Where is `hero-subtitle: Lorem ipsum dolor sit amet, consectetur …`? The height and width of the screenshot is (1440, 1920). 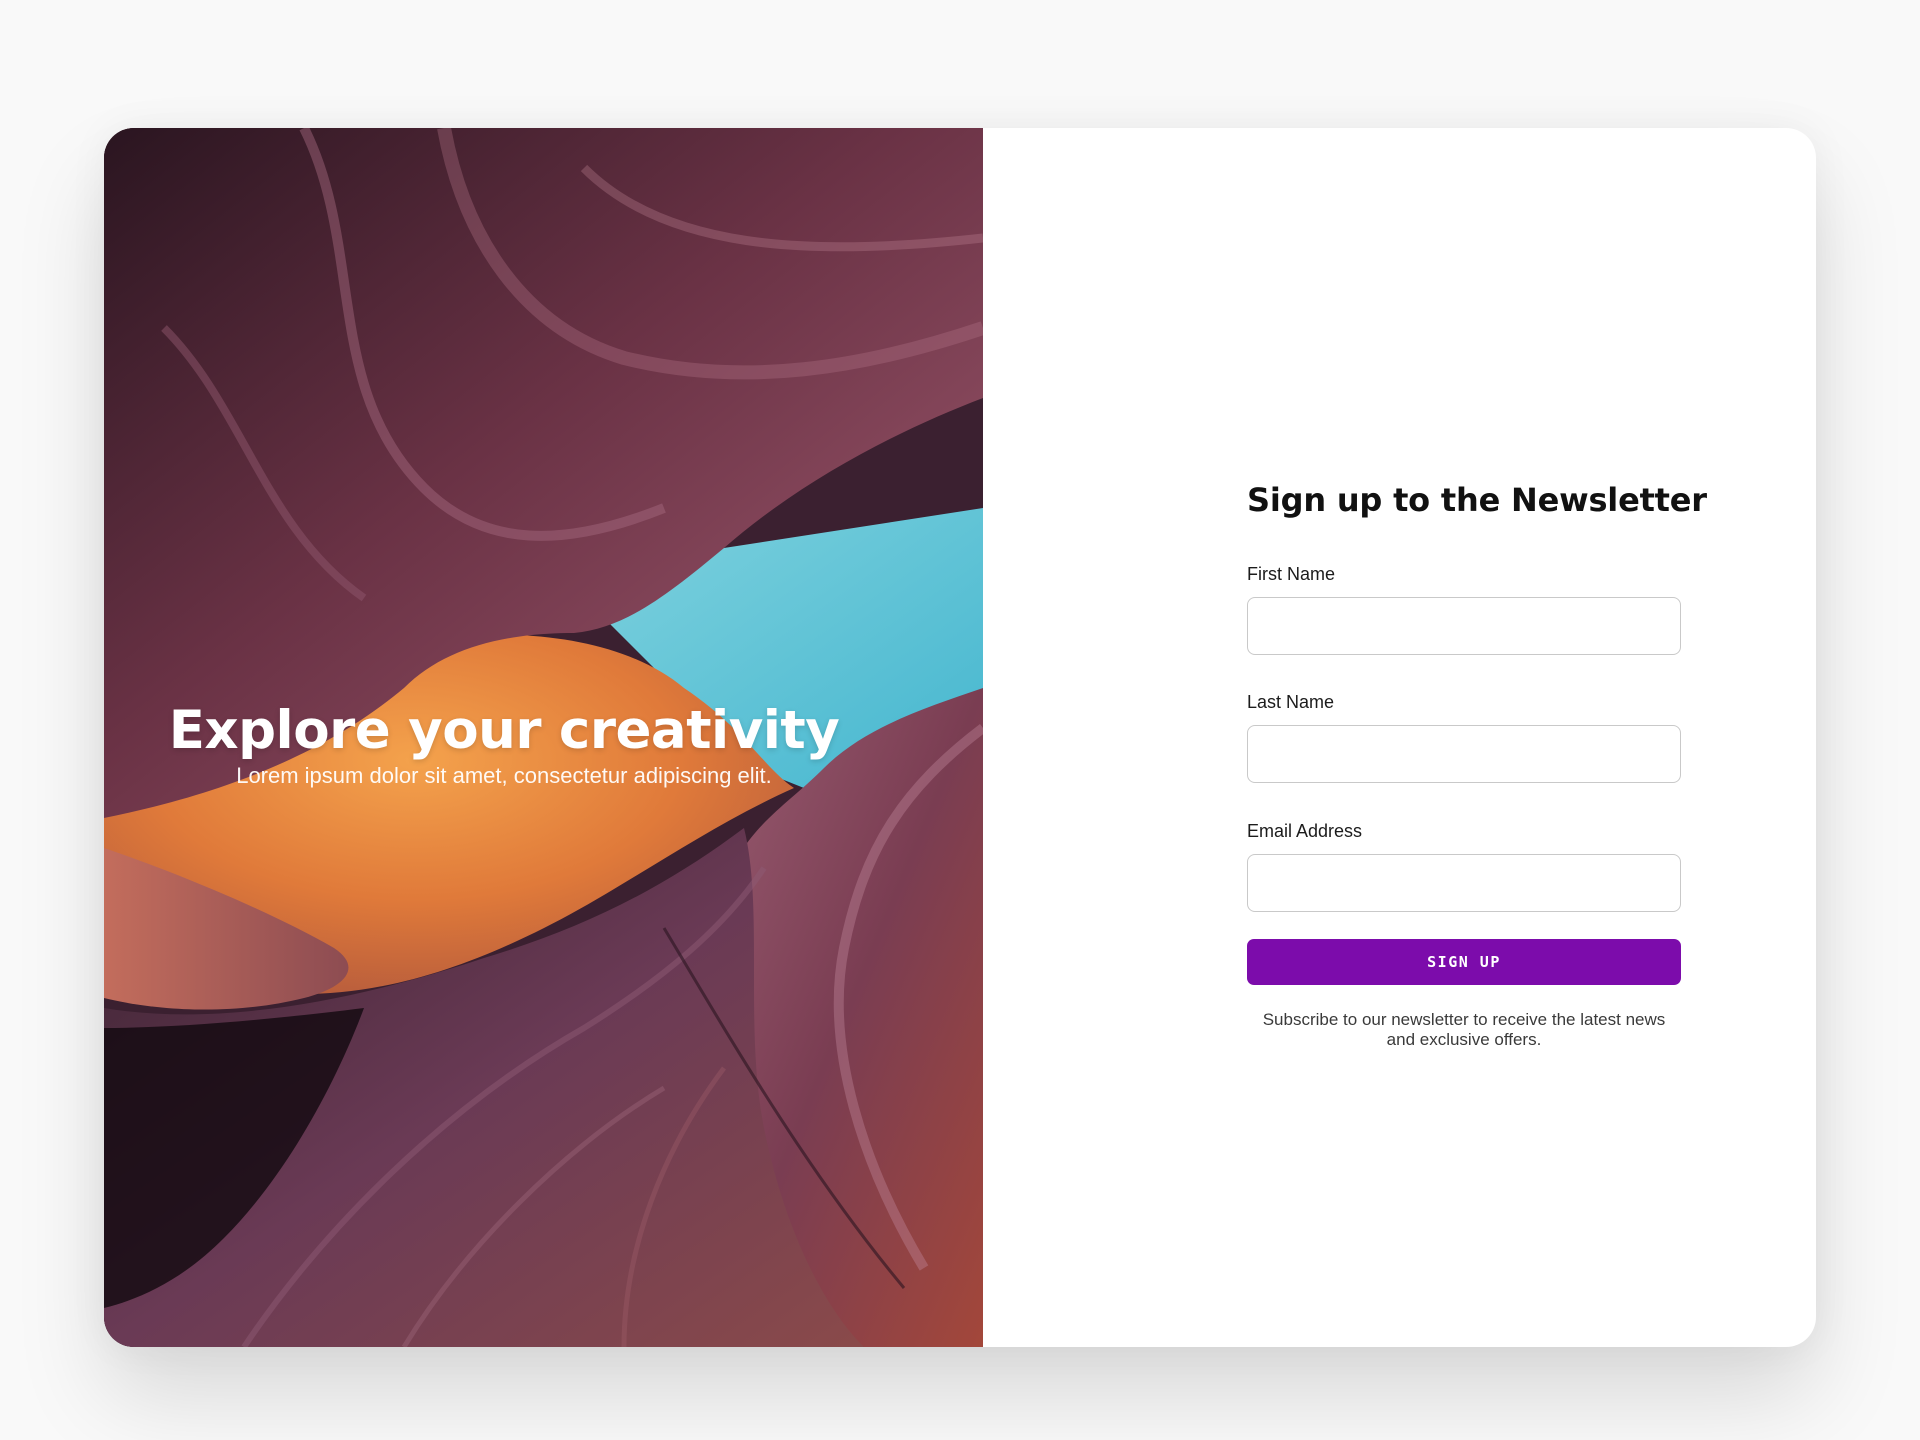
hero-subtitle: Lorem ipsum dolor sit amet, consectetur … is located at coordinates (504, 775).